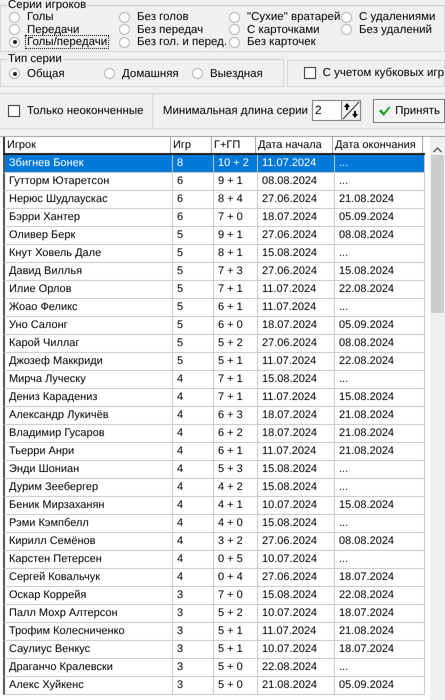 Image resolution: width=445 pixels, height=700 pixels. Describe the element at coordinates (214, 289) in the screenshot. I see `table-row: Илие Орлов 5 7 + 1 11.07.2024 22.08.2024` at that location.